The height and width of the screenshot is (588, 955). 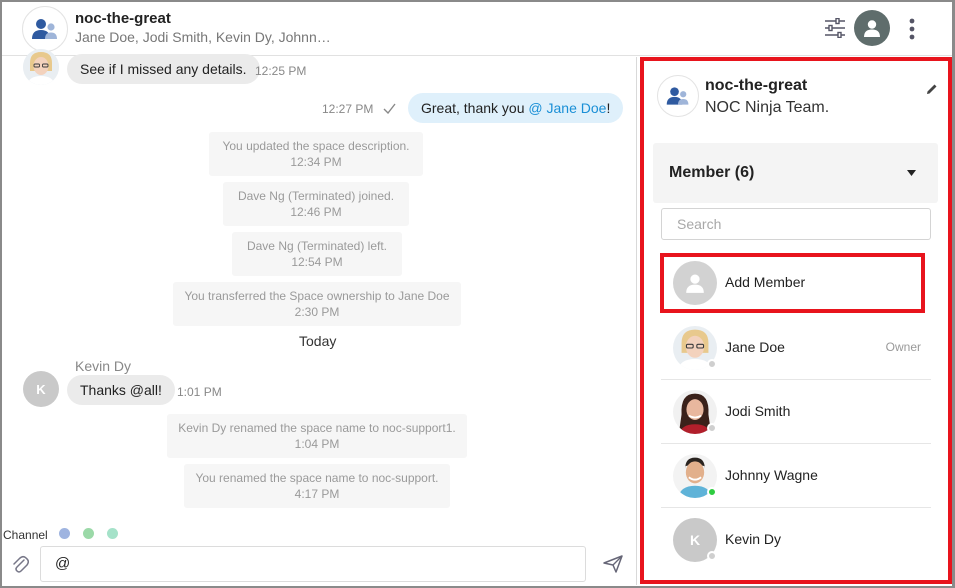 What do you see at coordinates (316, 146) in the screenshot?
I see `system-text: You updated the space description.` at bounding box center [316, 146].